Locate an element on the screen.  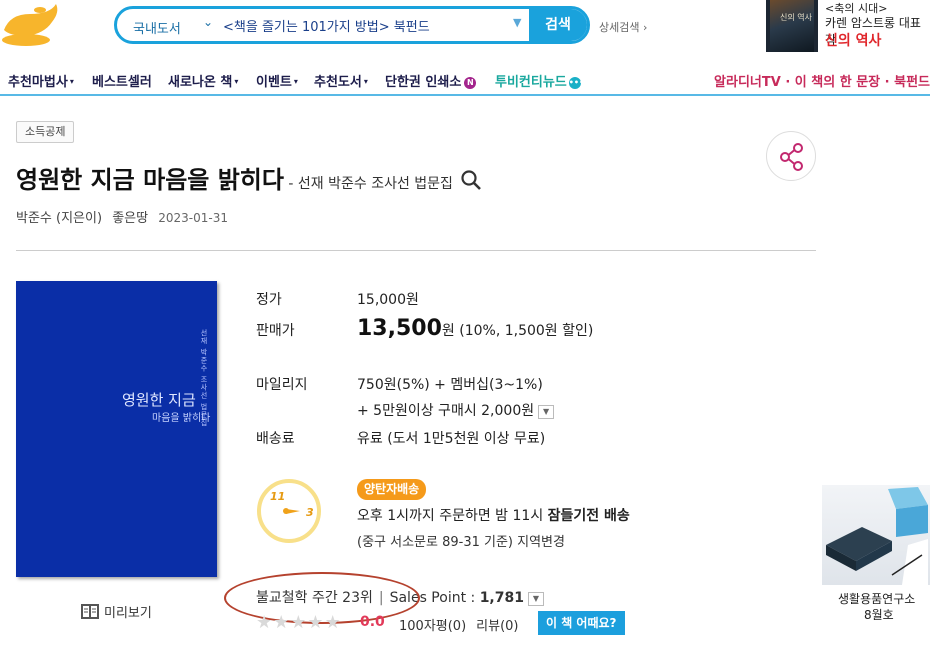
review-link: 리뷰(0) is located at coordinates (497, 626).